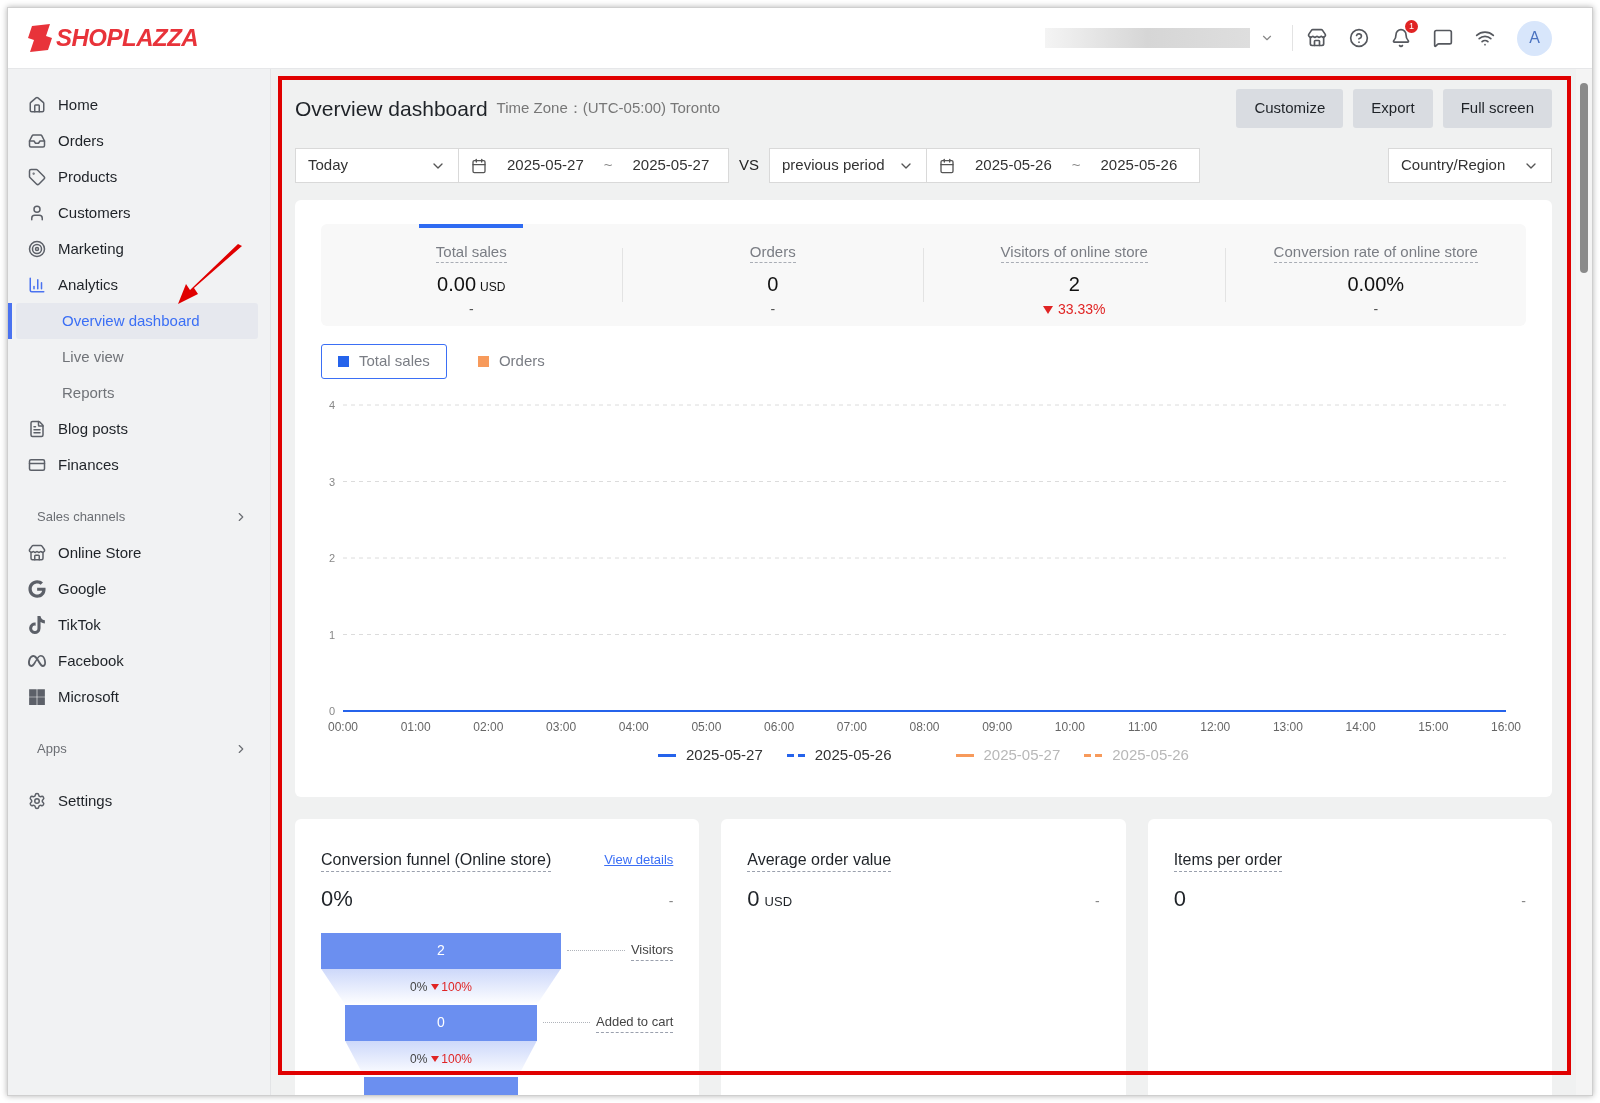 The width and height of the screenshot is (1600, 1103). Describe the element at coordinates (488, 727) in the screenshot. I see `x-tick-label: 02:00` at that location.